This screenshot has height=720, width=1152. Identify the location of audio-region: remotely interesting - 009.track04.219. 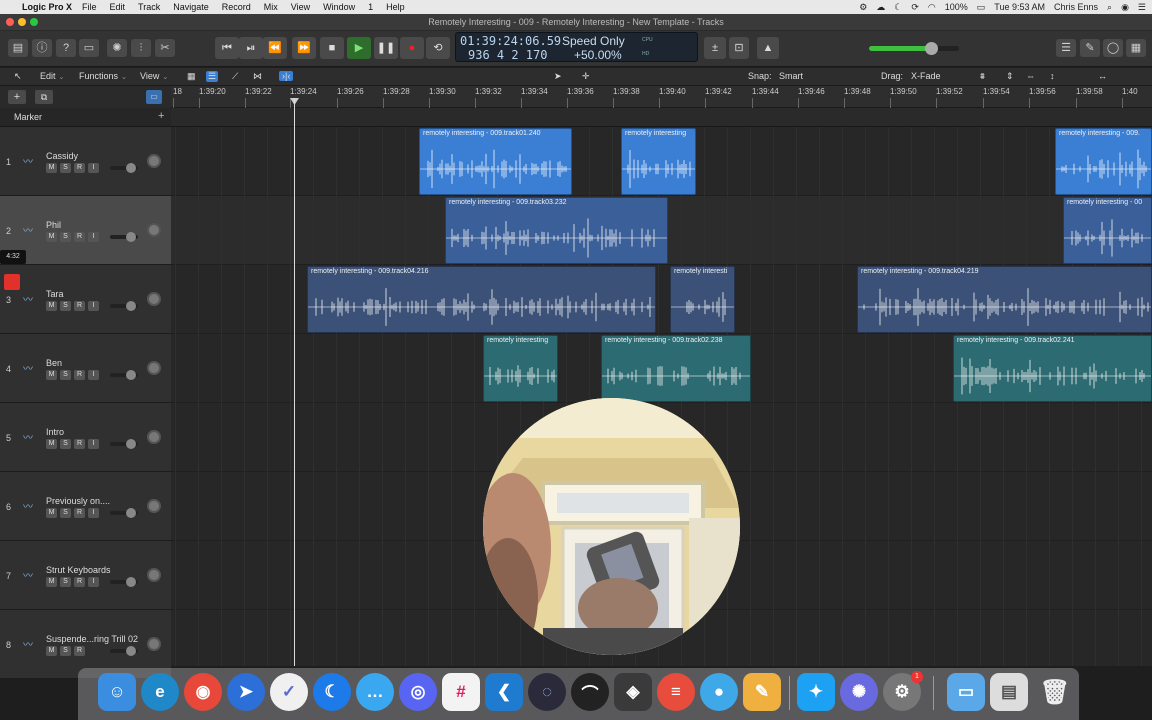
(1004, 299).